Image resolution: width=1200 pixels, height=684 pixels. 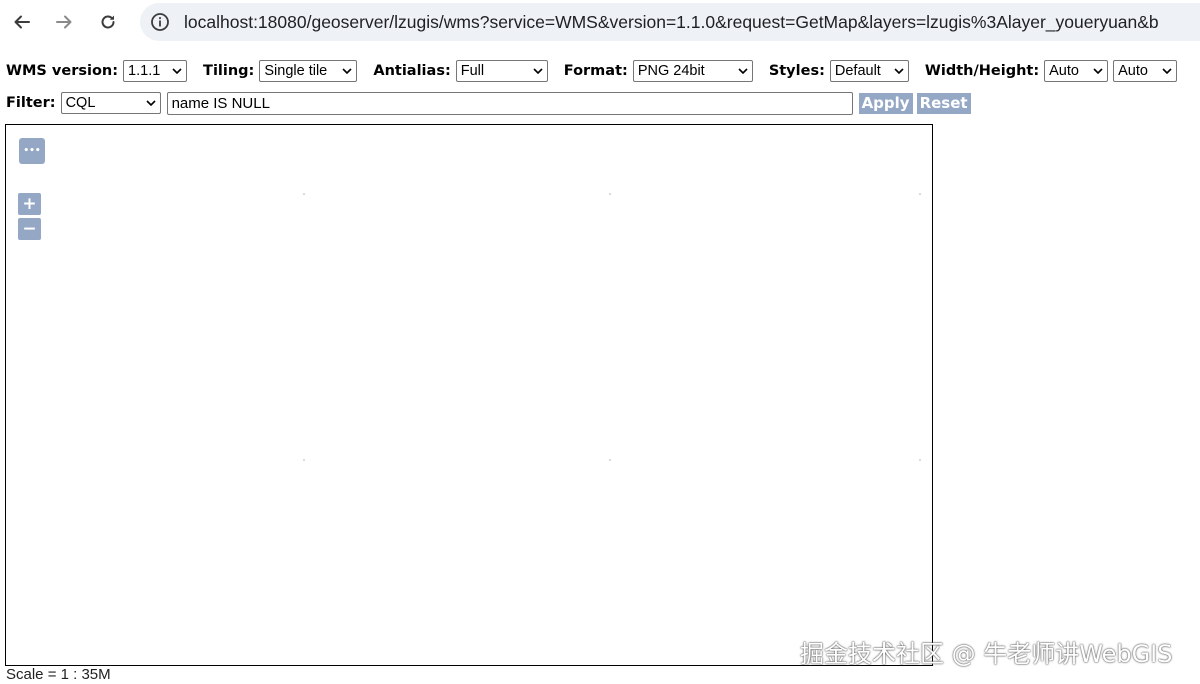 I want to click on filter-toolbar: Filter: CQL name IS NULL Apply Reset, so click(x=488, y=103).